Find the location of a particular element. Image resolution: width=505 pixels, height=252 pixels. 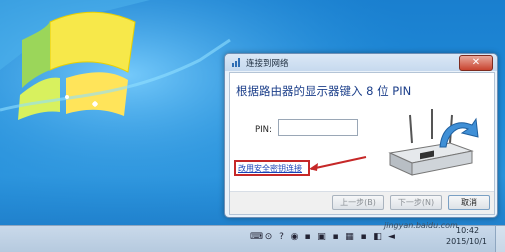

app-icon: ▣ is located at coordinates (321, 237).